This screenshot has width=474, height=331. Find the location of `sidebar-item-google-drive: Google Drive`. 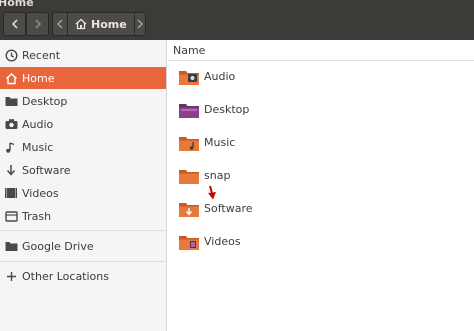

sidebar-item-google-drive: Google Drive is located at coordinates (83, 246).